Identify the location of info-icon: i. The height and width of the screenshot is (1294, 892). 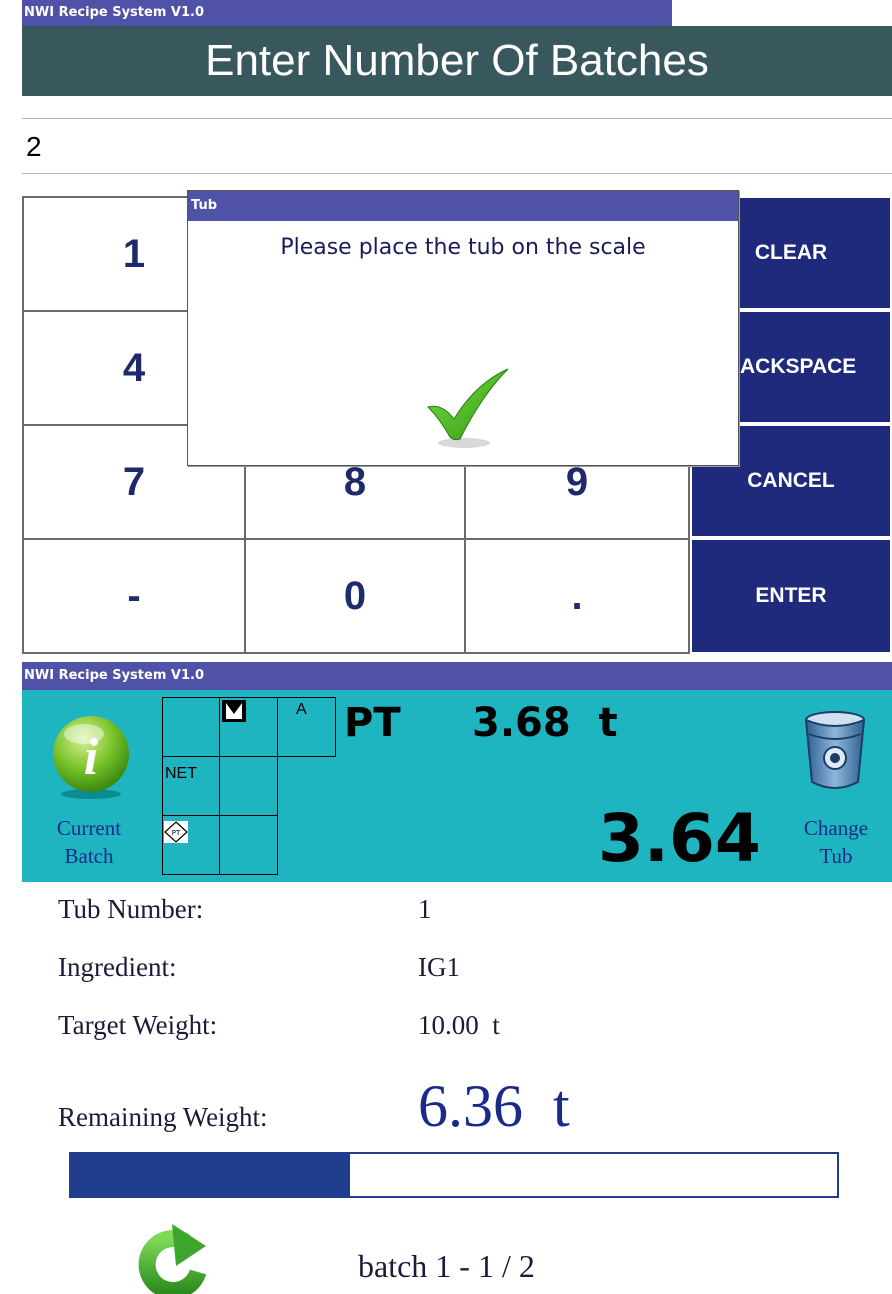
(91, 756).